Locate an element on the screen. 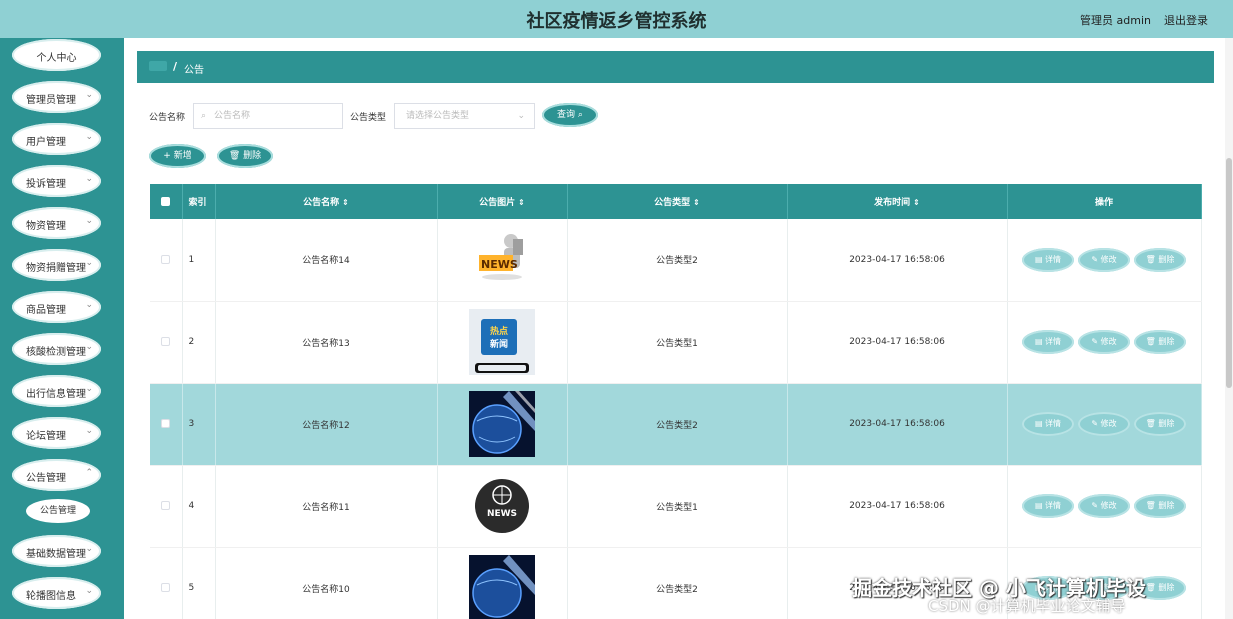  news-image-text: NEWS is located at coordinates (499, 264).